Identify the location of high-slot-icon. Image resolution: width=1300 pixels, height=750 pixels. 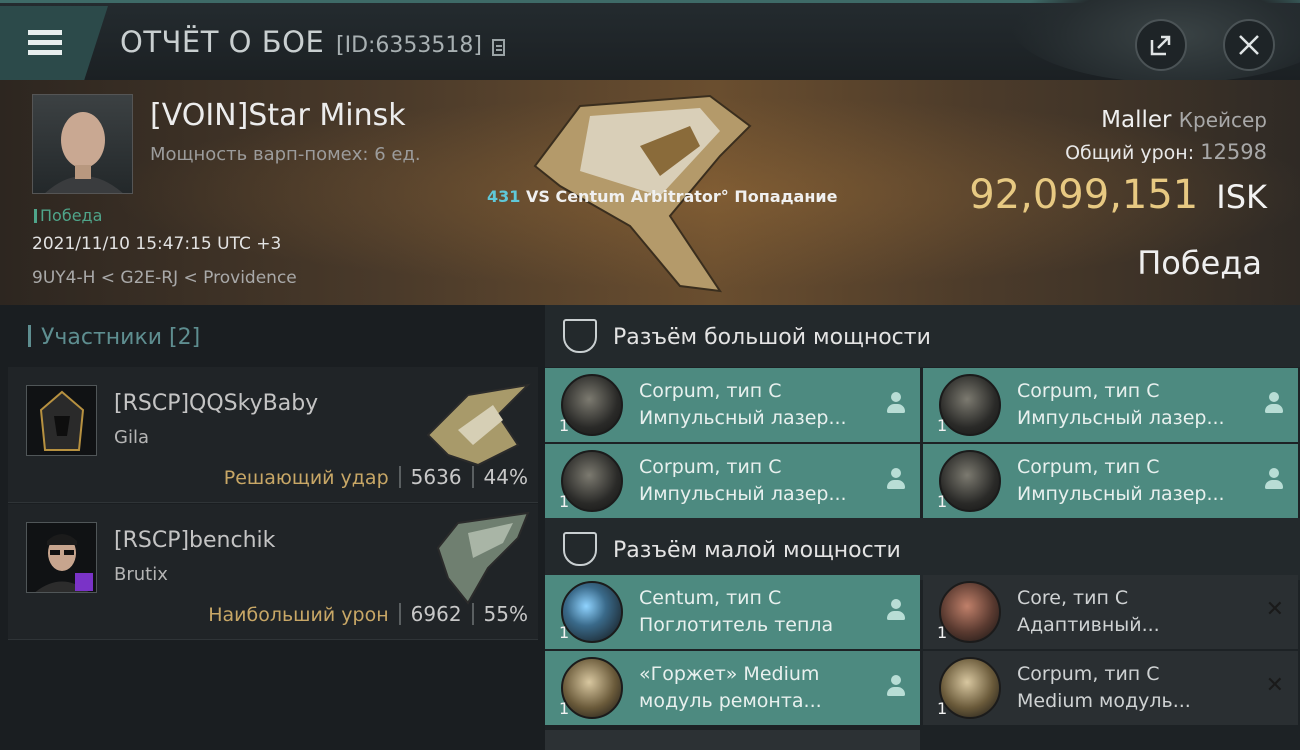
(580, 336).